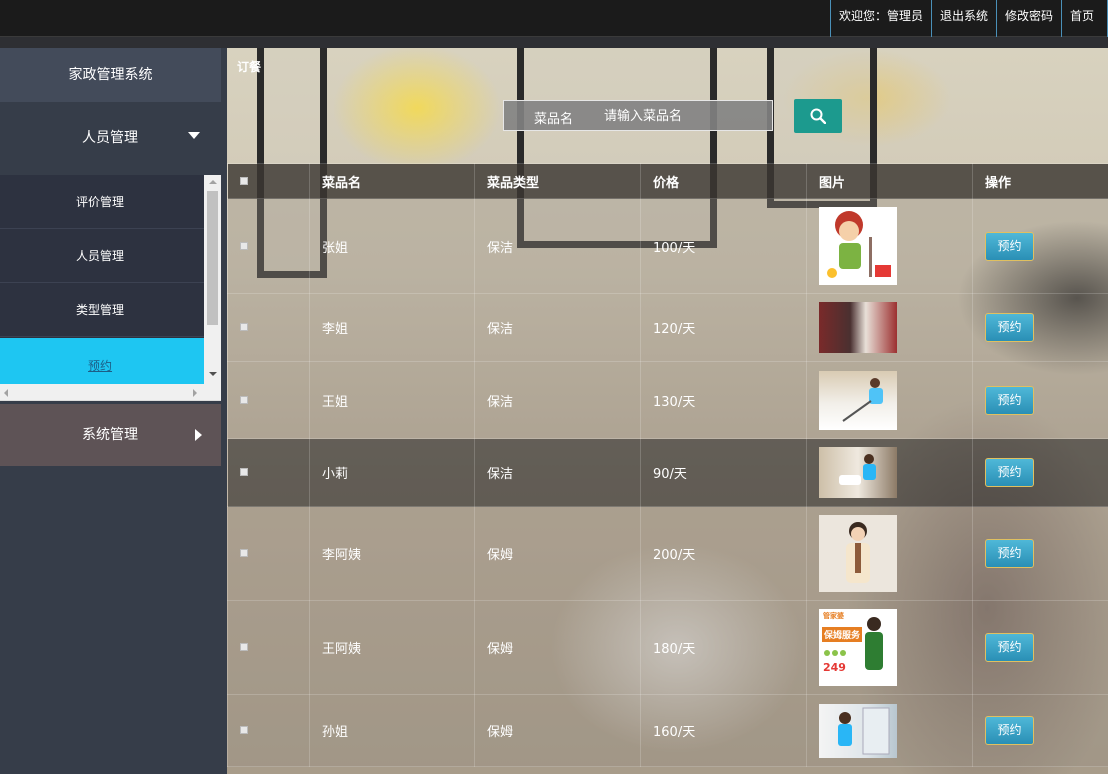  Describe the element at coordinates (392, 181) in the screenshot. I see `column-header-name: 菜品名` at that location.